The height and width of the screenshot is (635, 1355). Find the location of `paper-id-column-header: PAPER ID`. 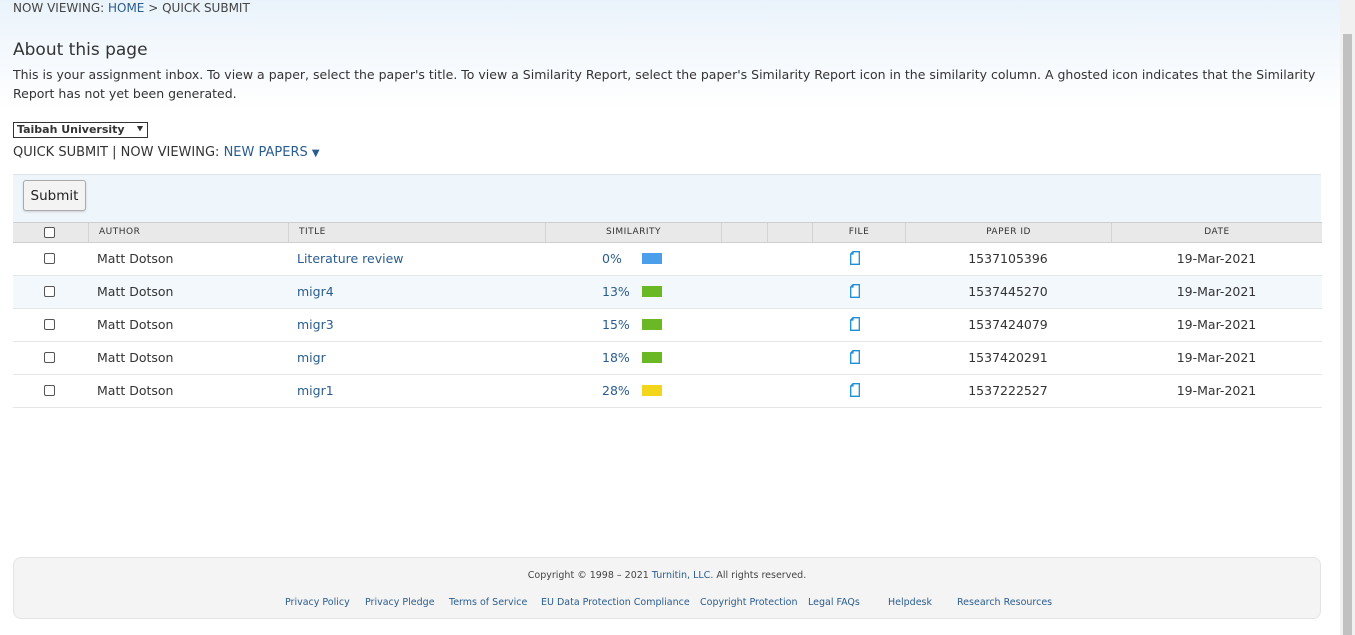

paper-id-column-header: PAPER ID is located at coordinates (1008, 232).